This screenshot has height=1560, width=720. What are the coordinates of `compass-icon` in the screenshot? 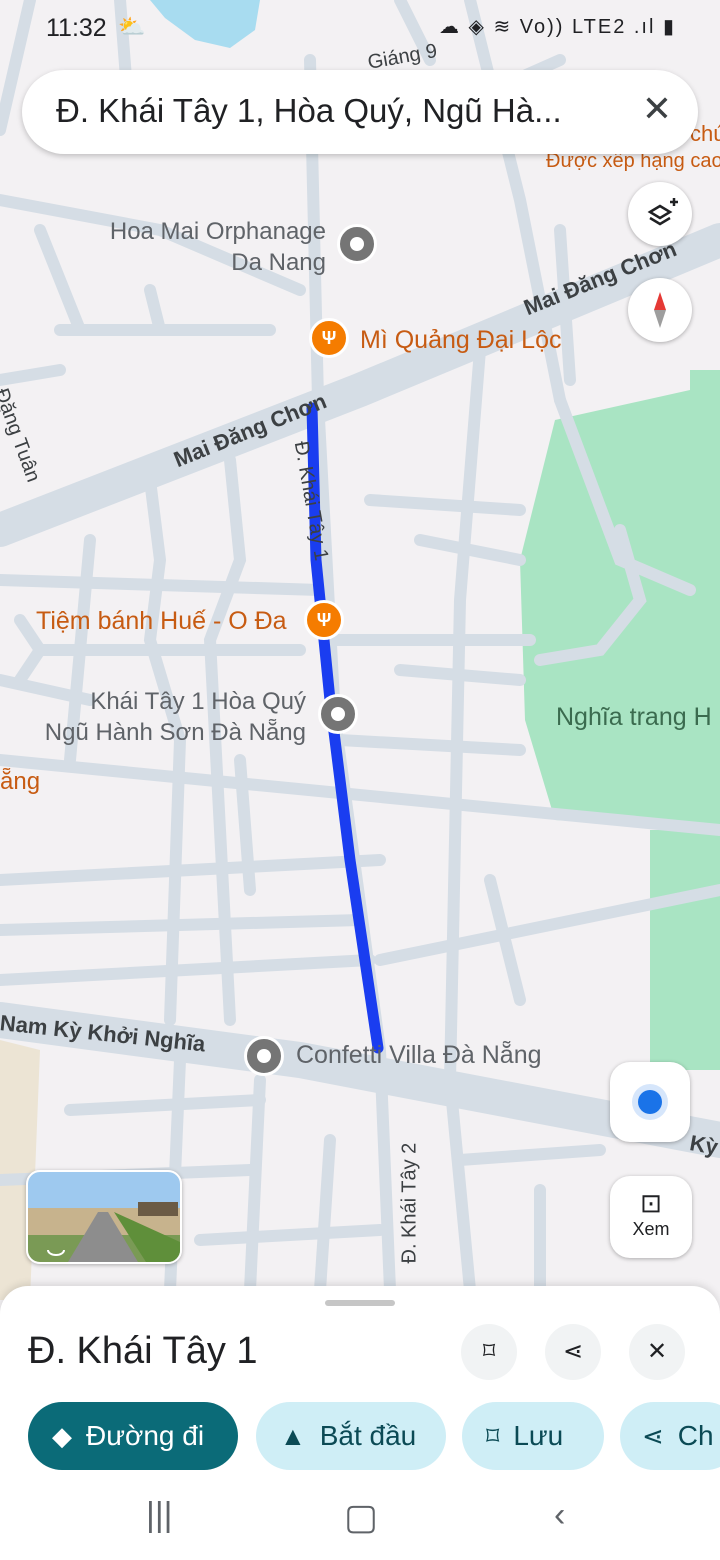 It's located at (660, 310).